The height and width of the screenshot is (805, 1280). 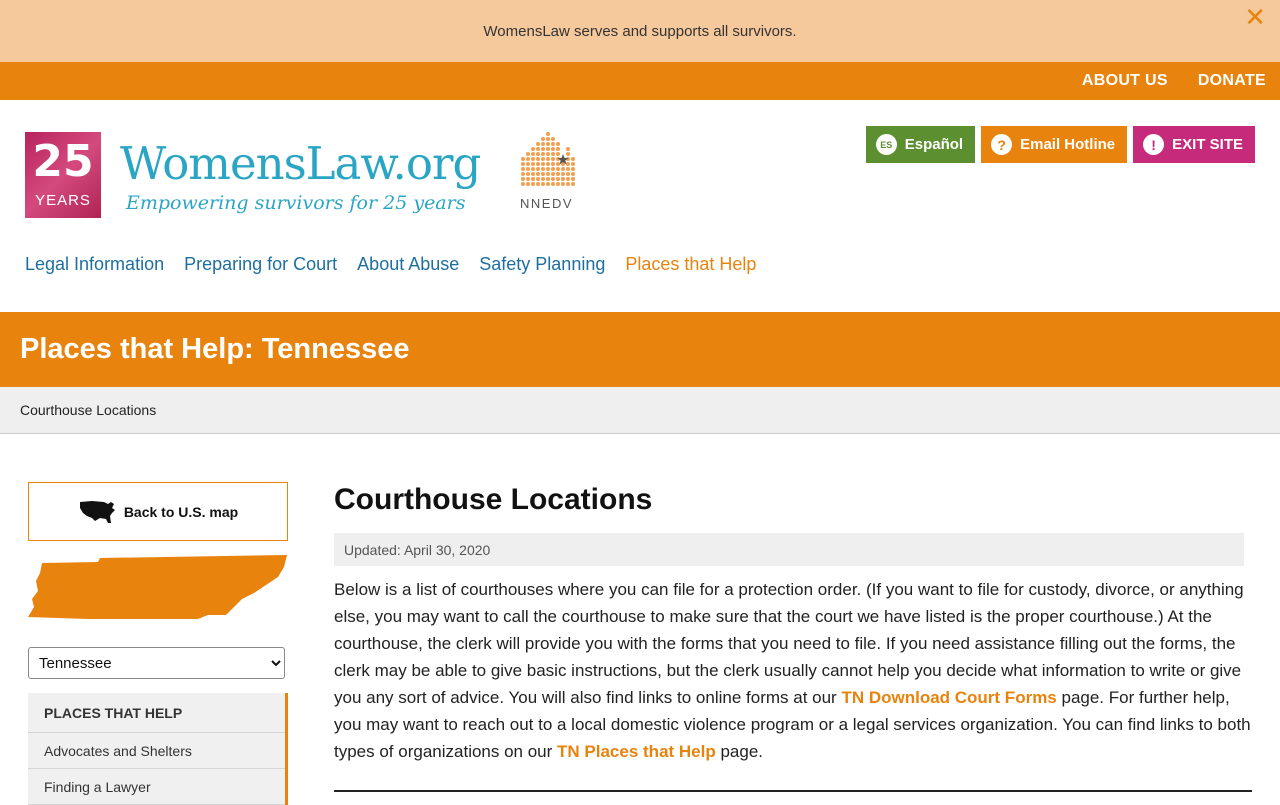 What do you see at coordinates (94, 264) in the screenshot?
I see `nav-legal-information: Legal Information` at bounding box center [94, 264].